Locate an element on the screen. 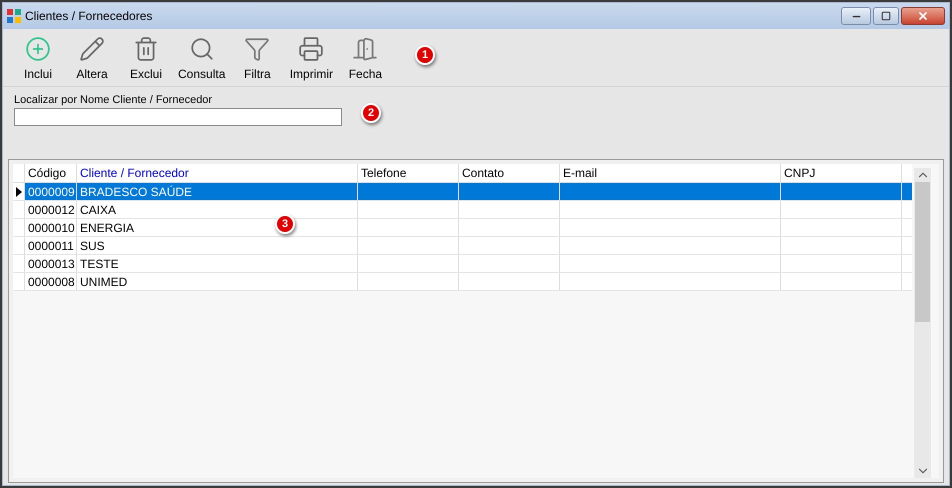 The width and height of the screenshot is (952, 488). table-row: 0000011 SUS is located at coordinates (462, 246).